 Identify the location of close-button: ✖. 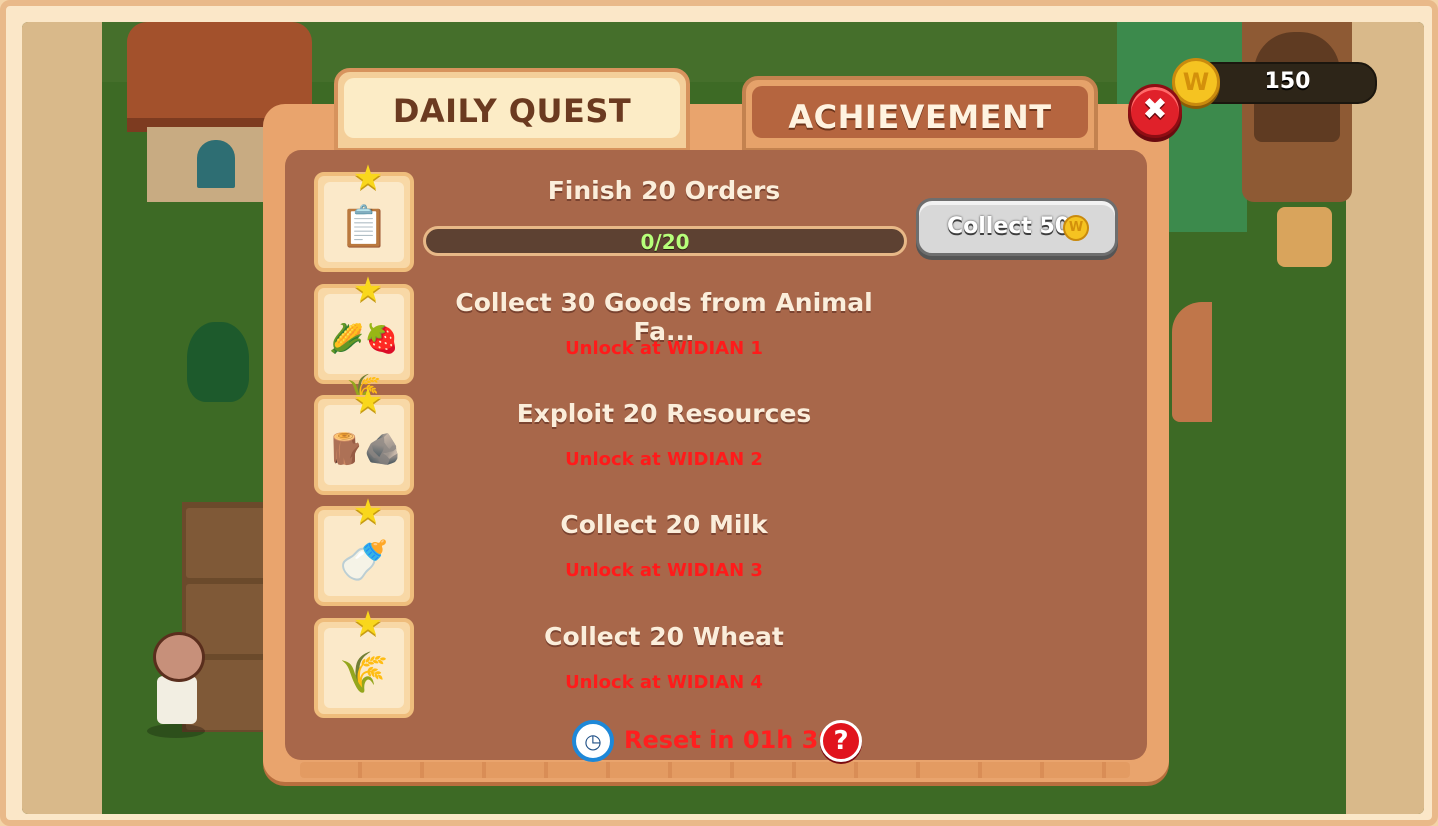
(1155, 111).